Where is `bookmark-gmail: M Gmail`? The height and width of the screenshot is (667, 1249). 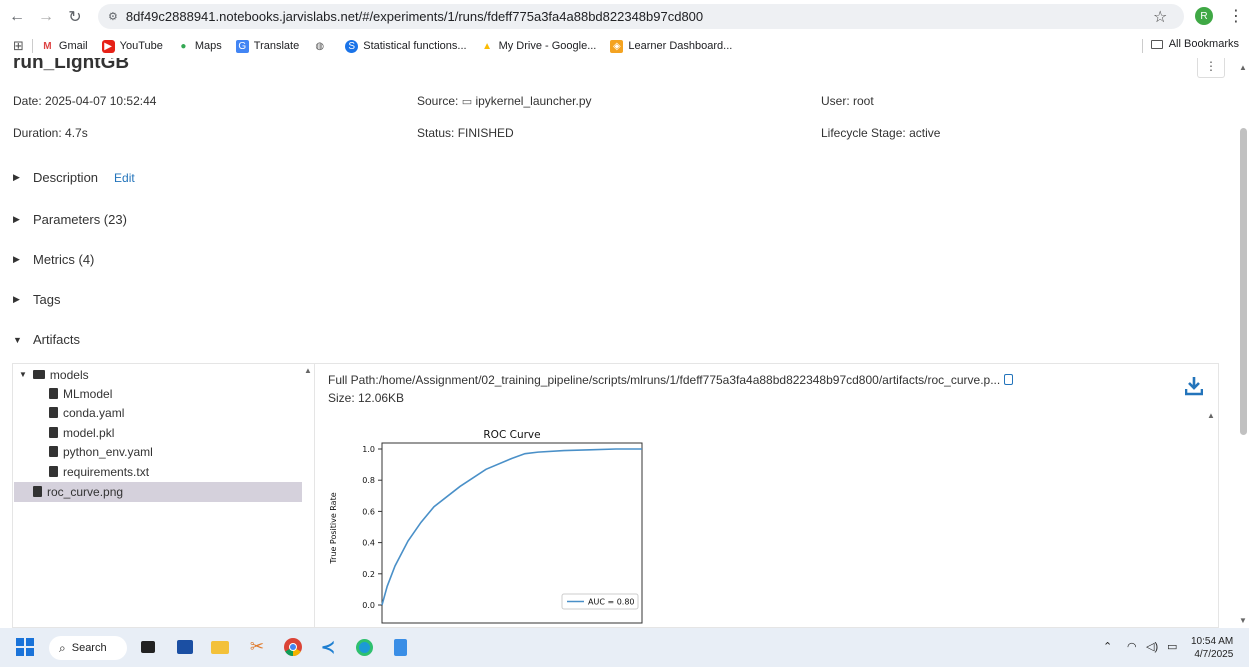 bookmark-gmail: M Gmail is located at coordinates (64, 46).